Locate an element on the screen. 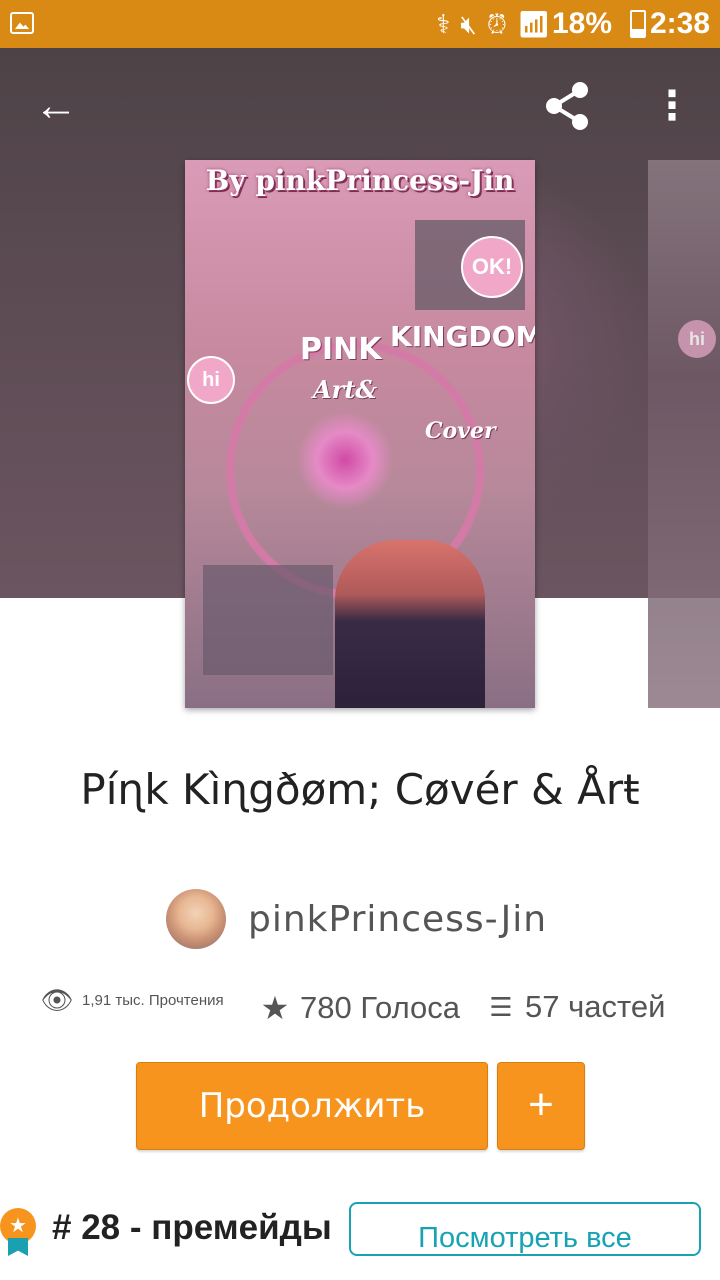 The image size is (720, 1280). ranking-label: # 28 - премейды is located at coordinates (192, 1228).